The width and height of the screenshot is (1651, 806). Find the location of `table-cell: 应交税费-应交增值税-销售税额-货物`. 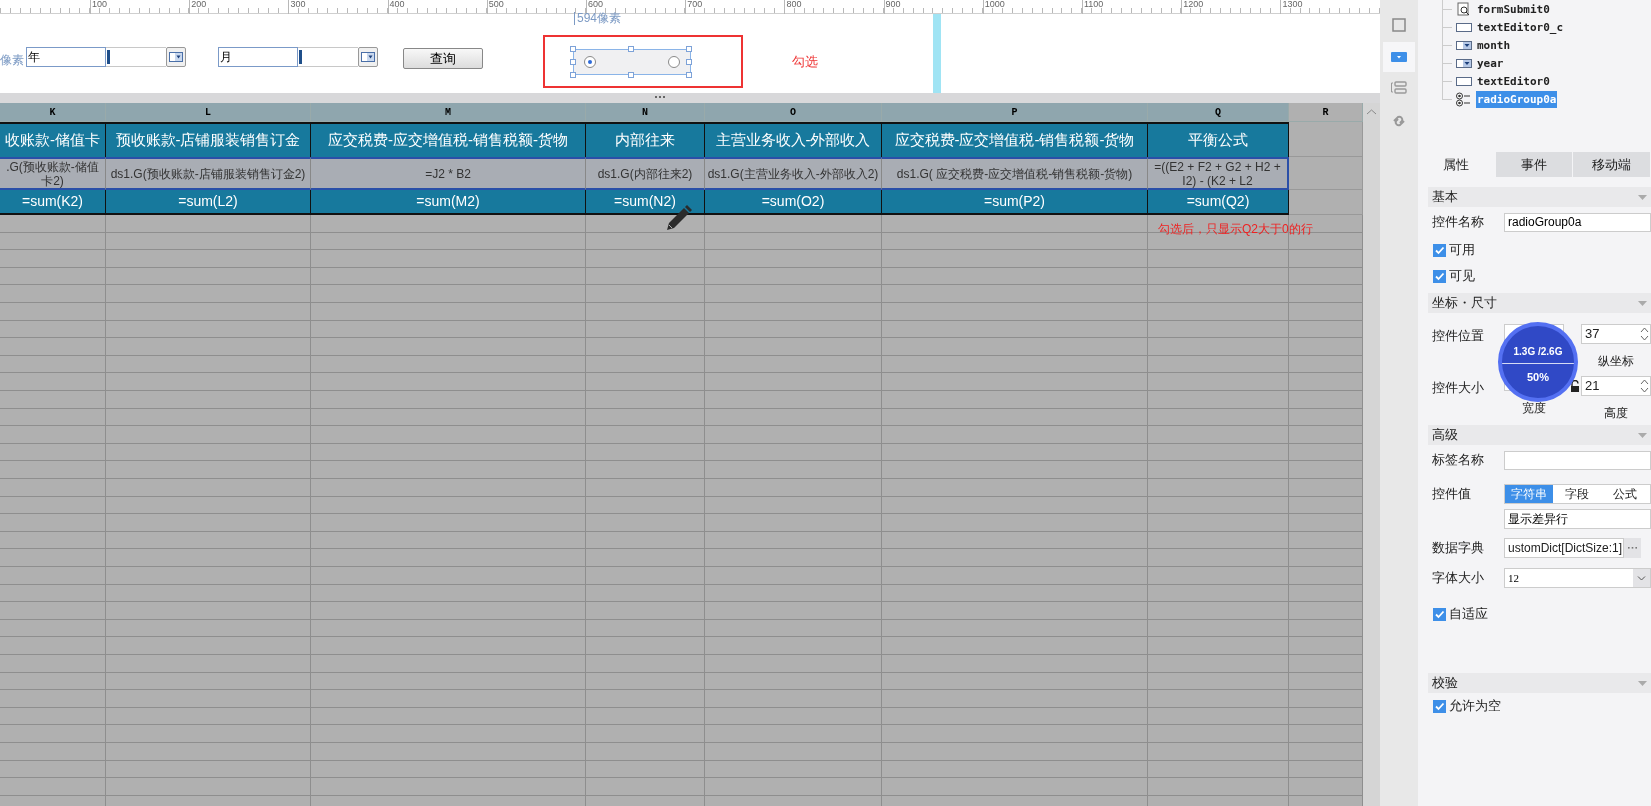

table-cell: 应交税费-应交增值税-销售税额-货物 is located at coordinates (448, 139).